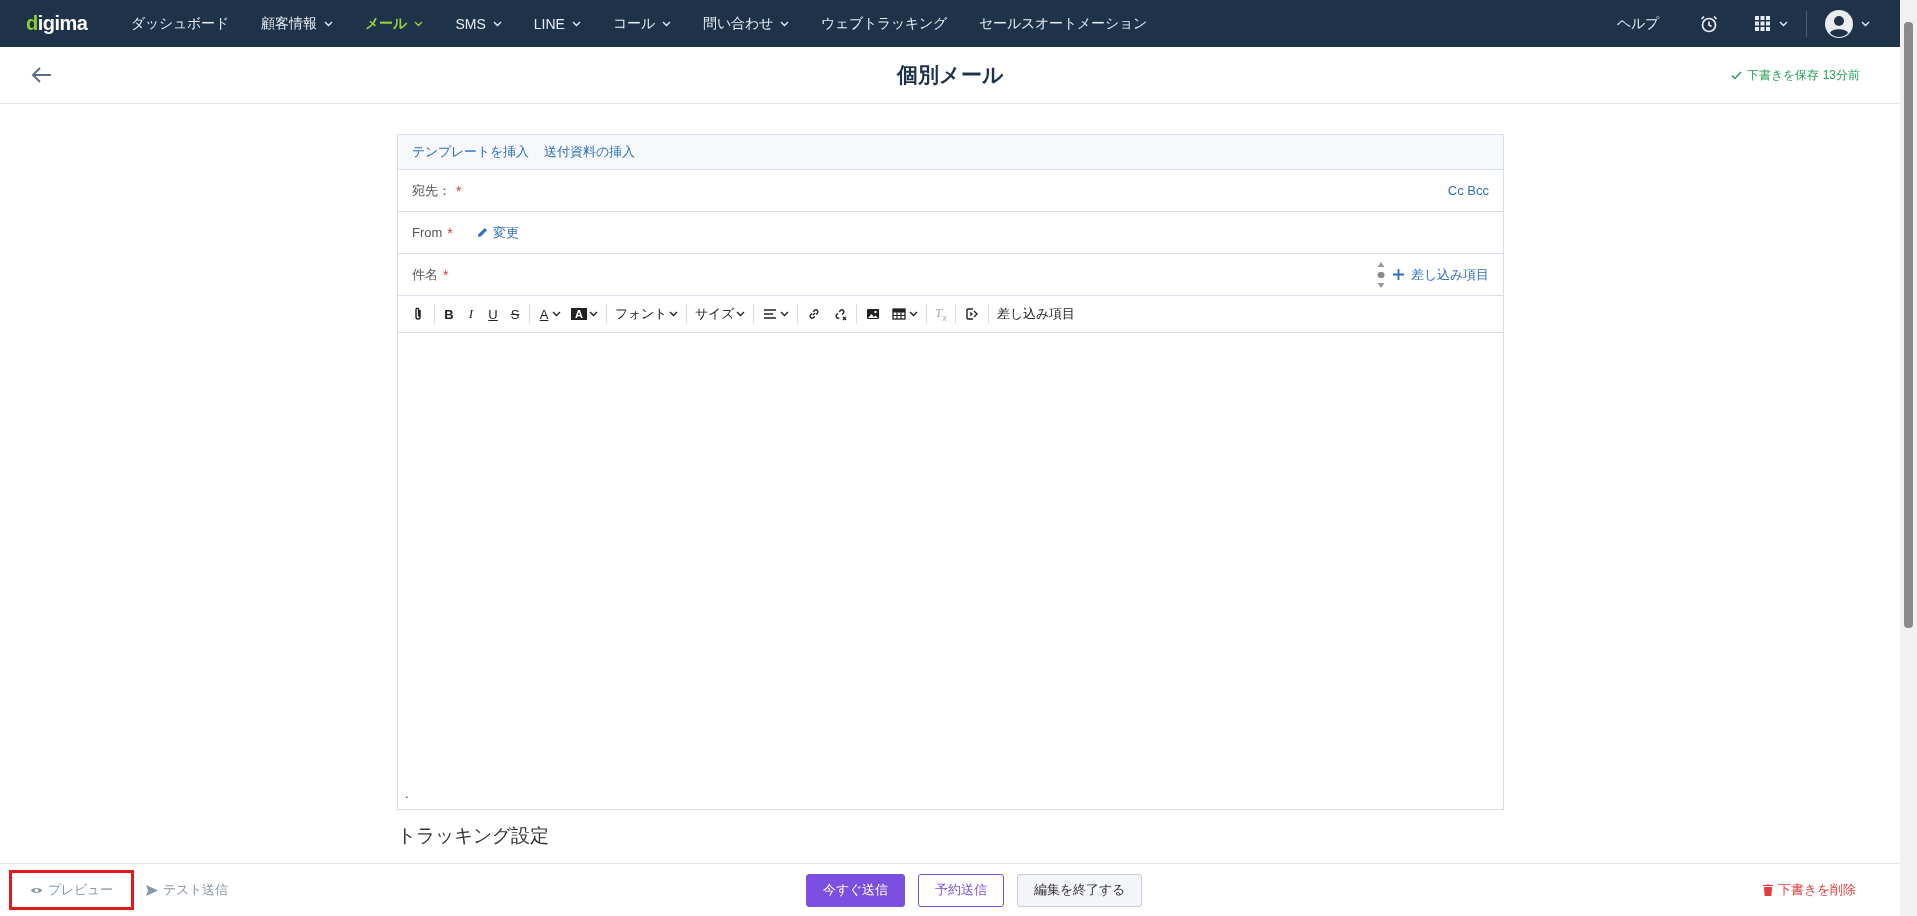 The height and width of the screenshot is (916, 1917). I want to click on link-icon, so click(814, 314).